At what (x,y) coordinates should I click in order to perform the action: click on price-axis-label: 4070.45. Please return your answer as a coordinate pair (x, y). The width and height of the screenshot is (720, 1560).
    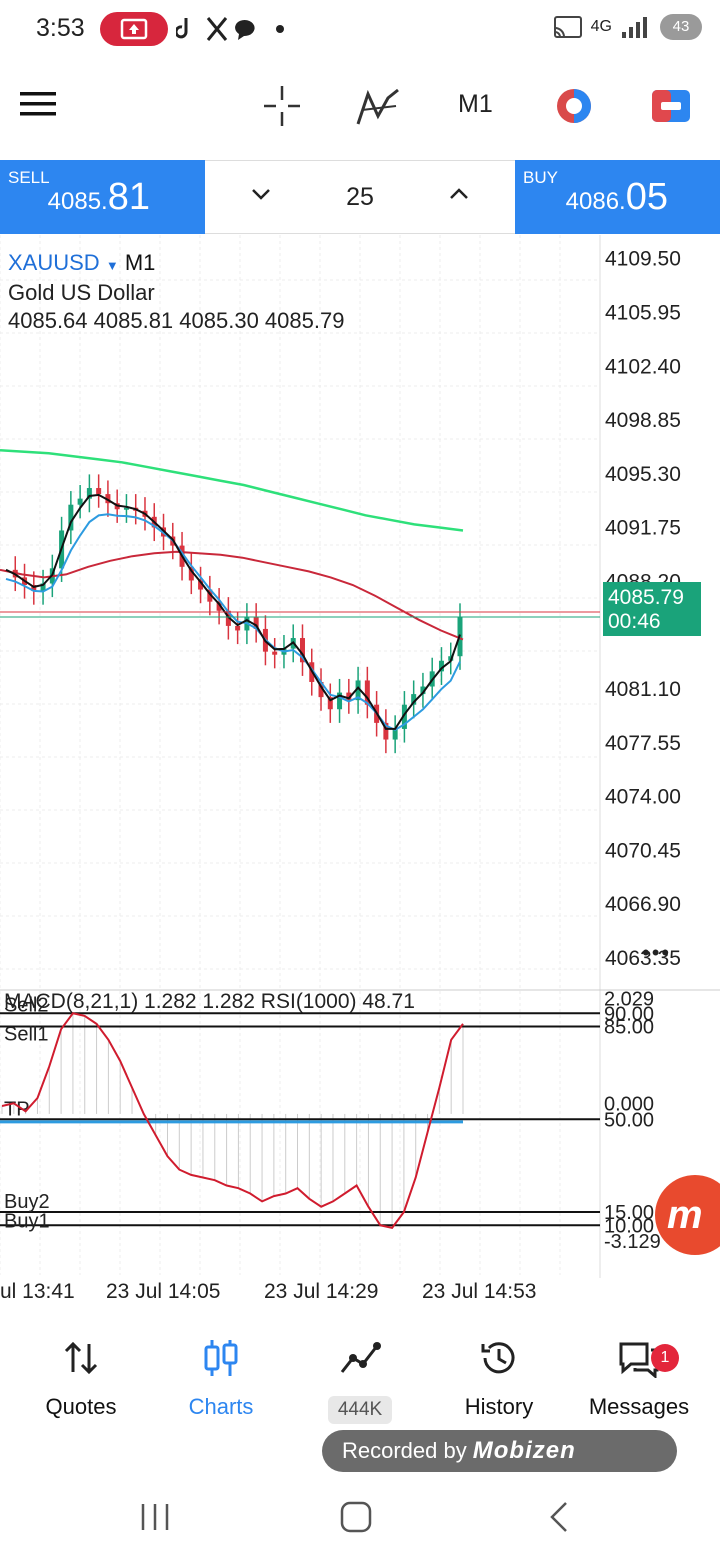
    Looking at the image, I should click on (643, 850).